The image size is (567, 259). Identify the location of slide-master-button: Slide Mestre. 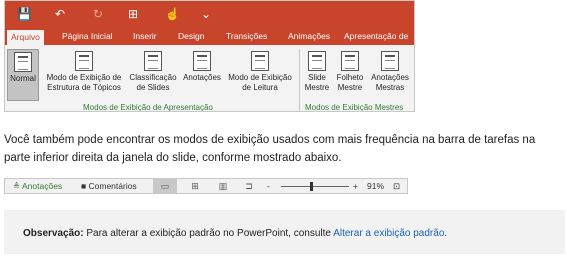
(317, 71).